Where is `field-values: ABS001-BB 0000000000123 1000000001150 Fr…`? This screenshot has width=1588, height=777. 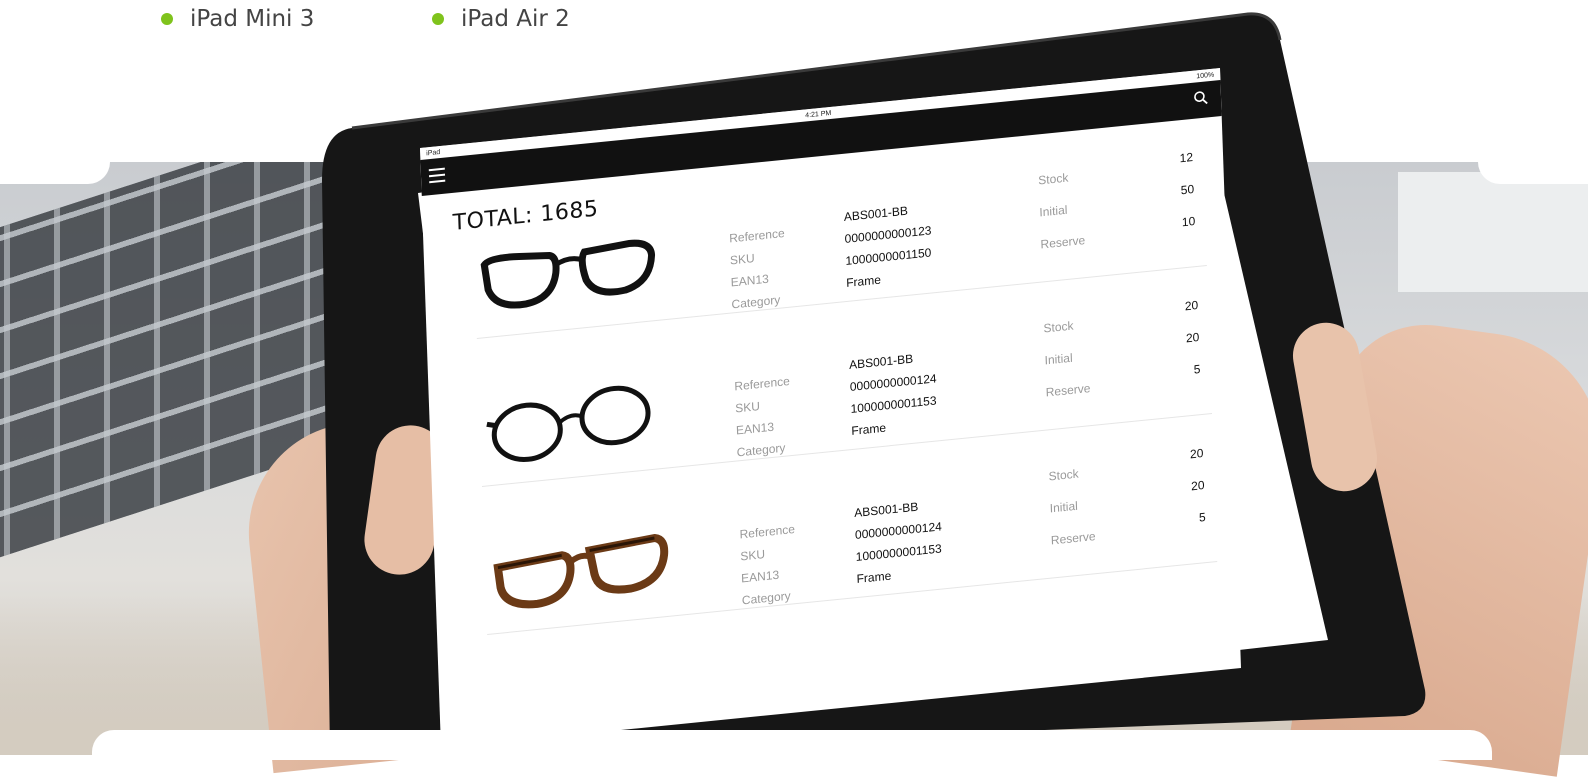 field-values: ABS001-BB 0000000000123 1000000001150 Fr… is located at coordinates (889, 245).